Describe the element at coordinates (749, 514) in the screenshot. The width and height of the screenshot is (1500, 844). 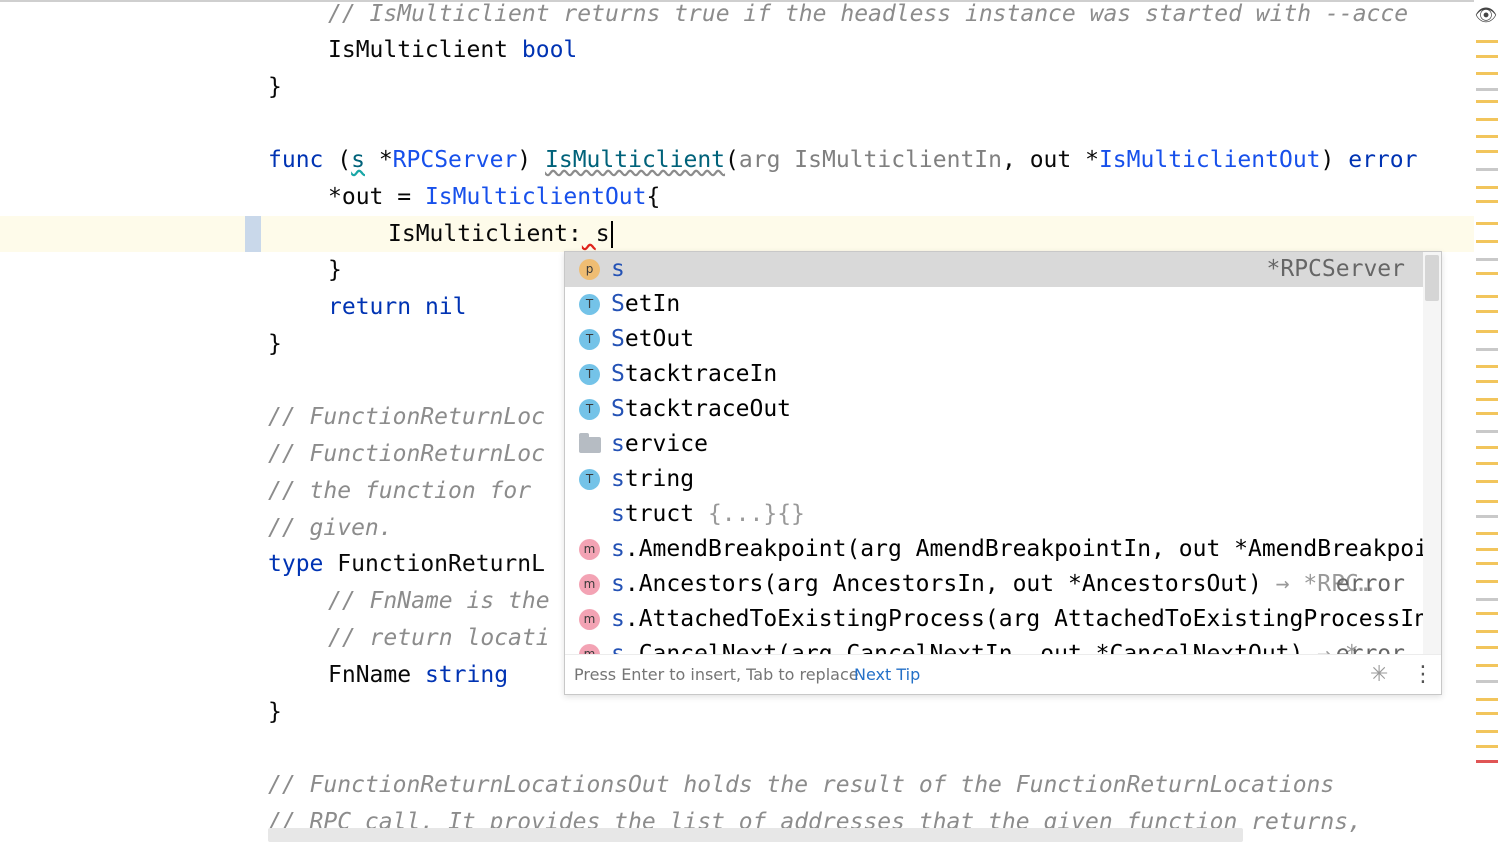
I see `completion-tail: {...}{}` at that location.